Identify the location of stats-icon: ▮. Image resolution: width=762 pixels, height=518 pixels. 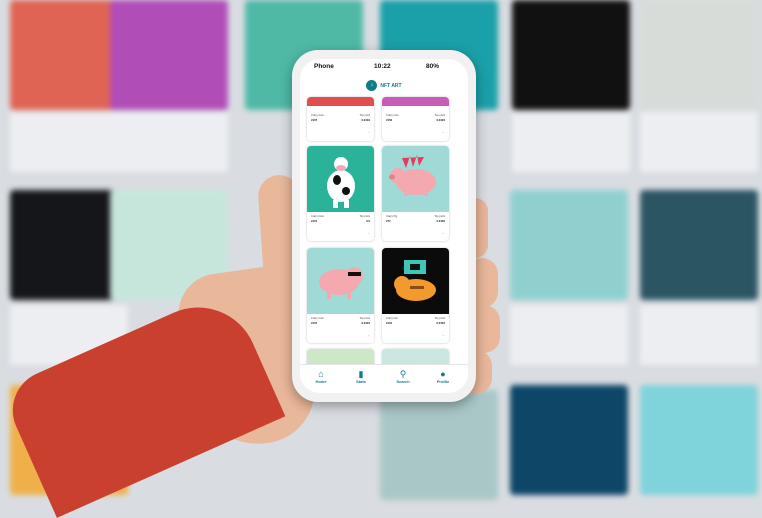
(361, 374).